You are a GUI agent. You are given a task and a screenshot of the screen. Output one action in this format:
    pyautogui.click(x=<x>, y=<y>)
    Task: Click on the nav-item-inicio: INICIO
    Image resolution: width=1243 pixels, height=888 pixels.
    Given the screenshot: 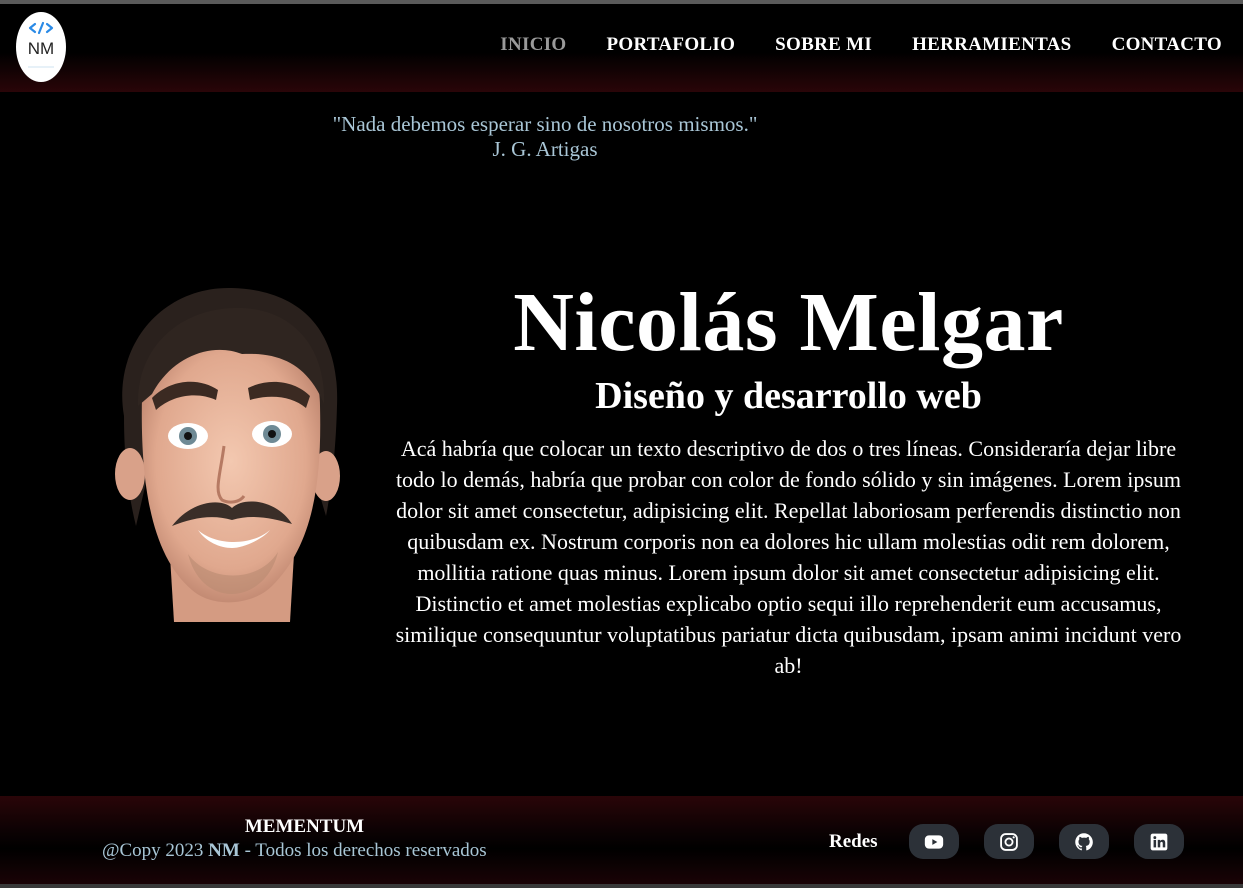 What is the action you would take?
    pyautogui.click(x=533, y=45)
    